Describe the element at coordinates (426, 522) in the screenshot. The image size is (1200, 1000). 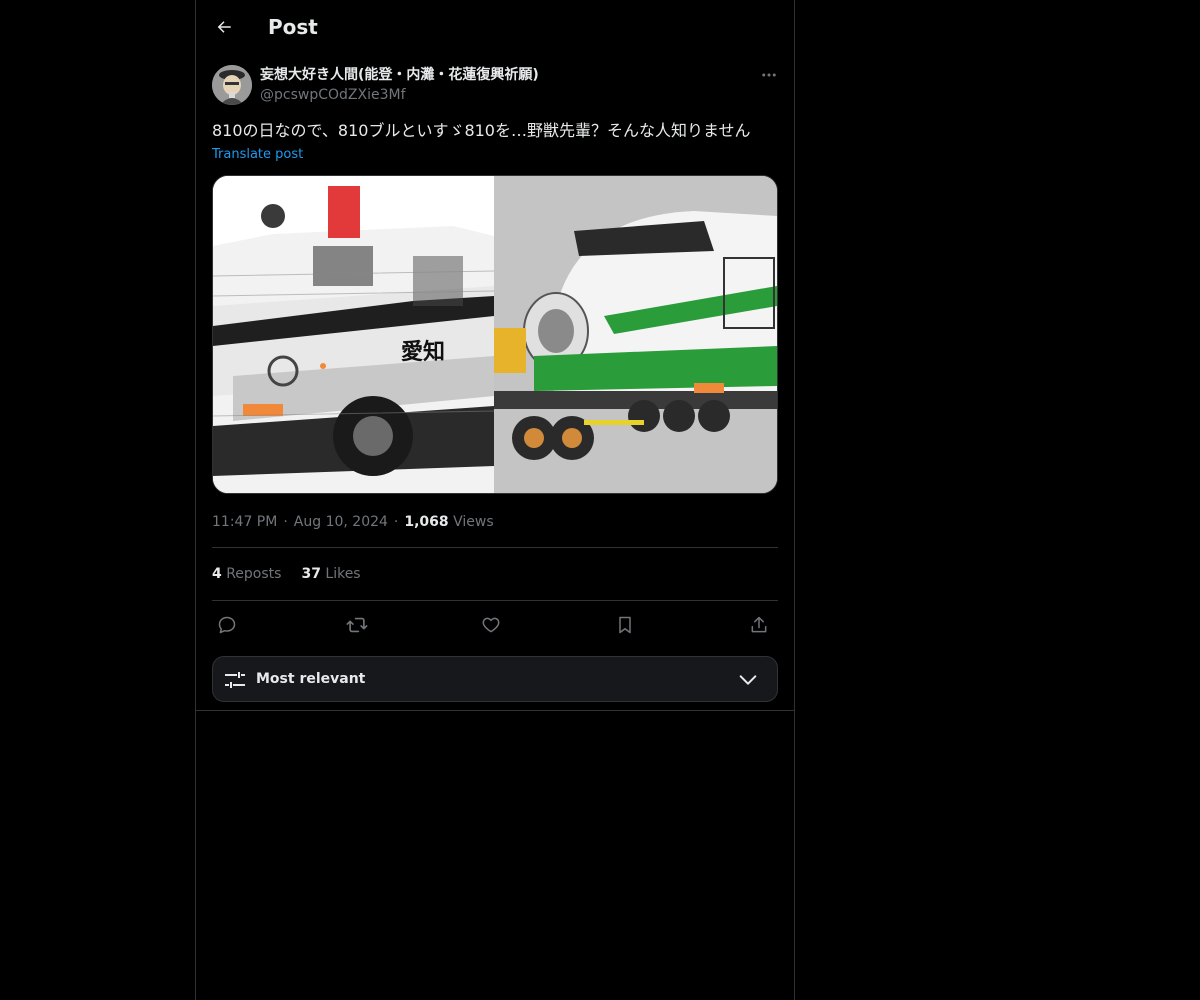
I see `views-count: 1,068` at that location.